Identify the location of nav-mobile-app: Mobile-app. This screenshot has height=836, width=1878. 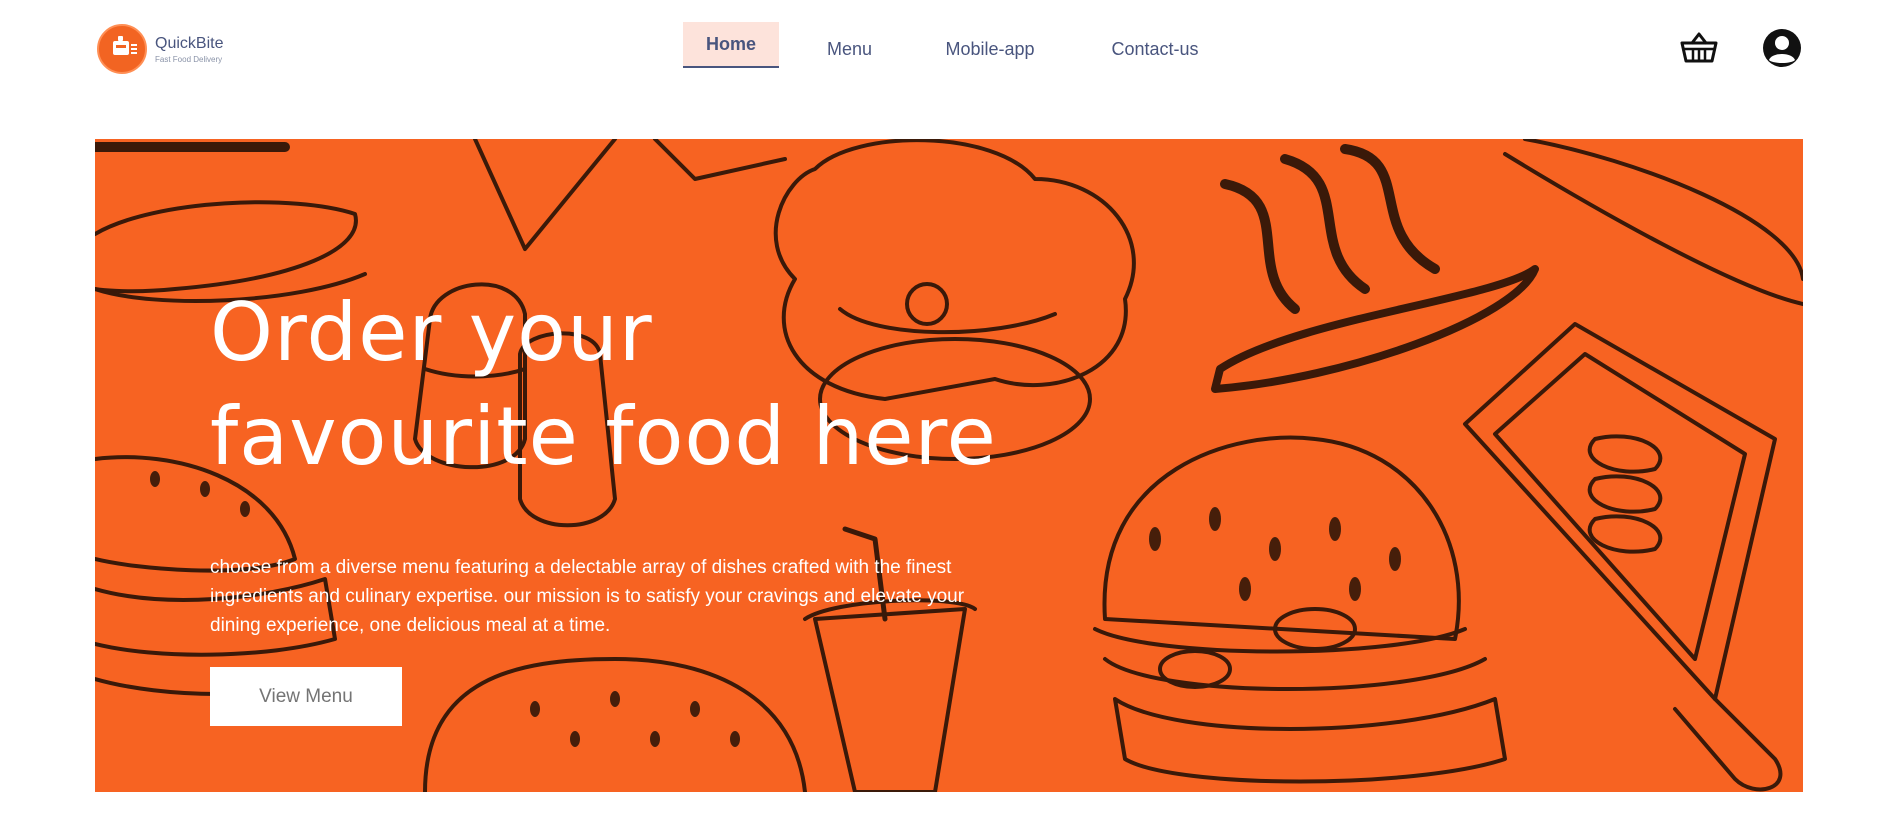
(990, 49).